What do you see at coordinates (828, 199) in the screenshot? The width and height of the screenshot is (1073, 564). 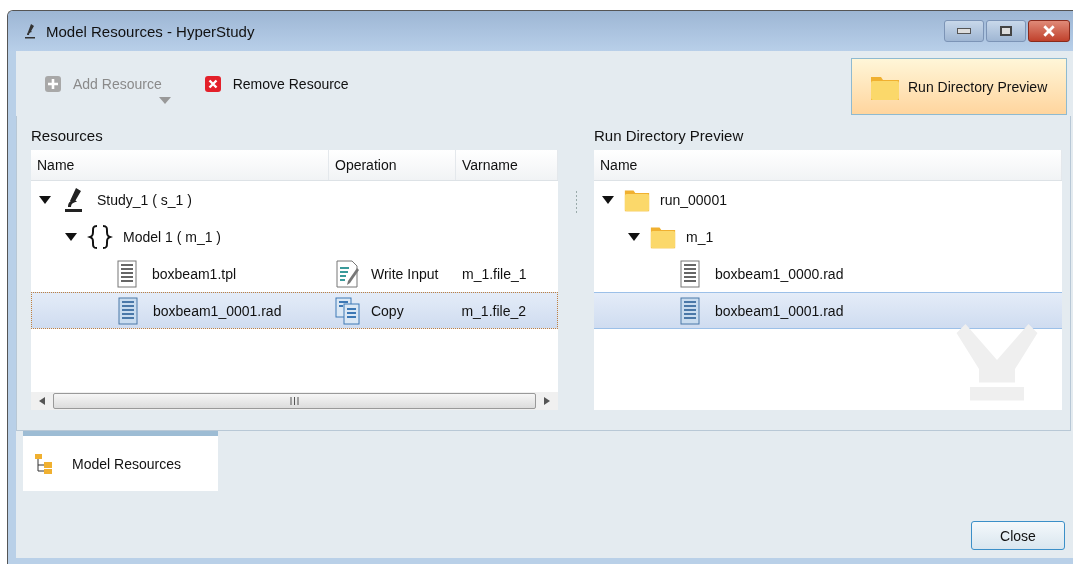 I see `tree-row: run_00001` at bounding box center [828, 199].